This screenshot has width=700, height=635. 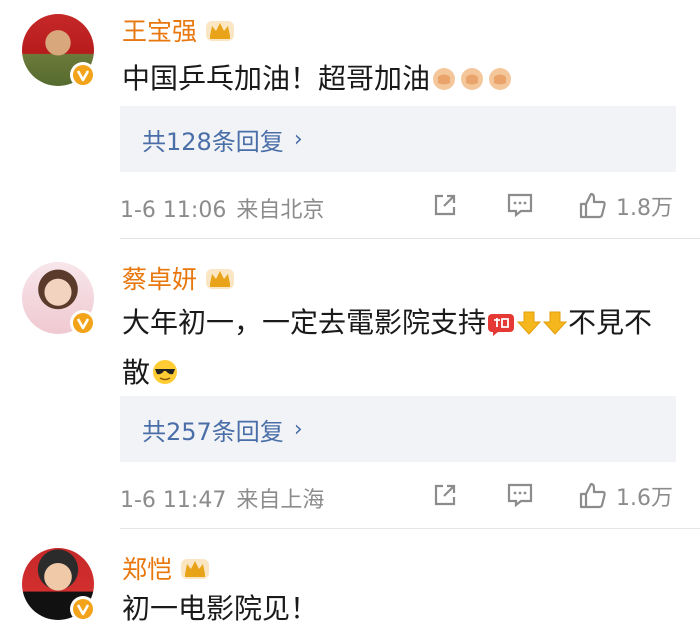 I want to click on like-button: 1.6万, so click(x=625, y=496).